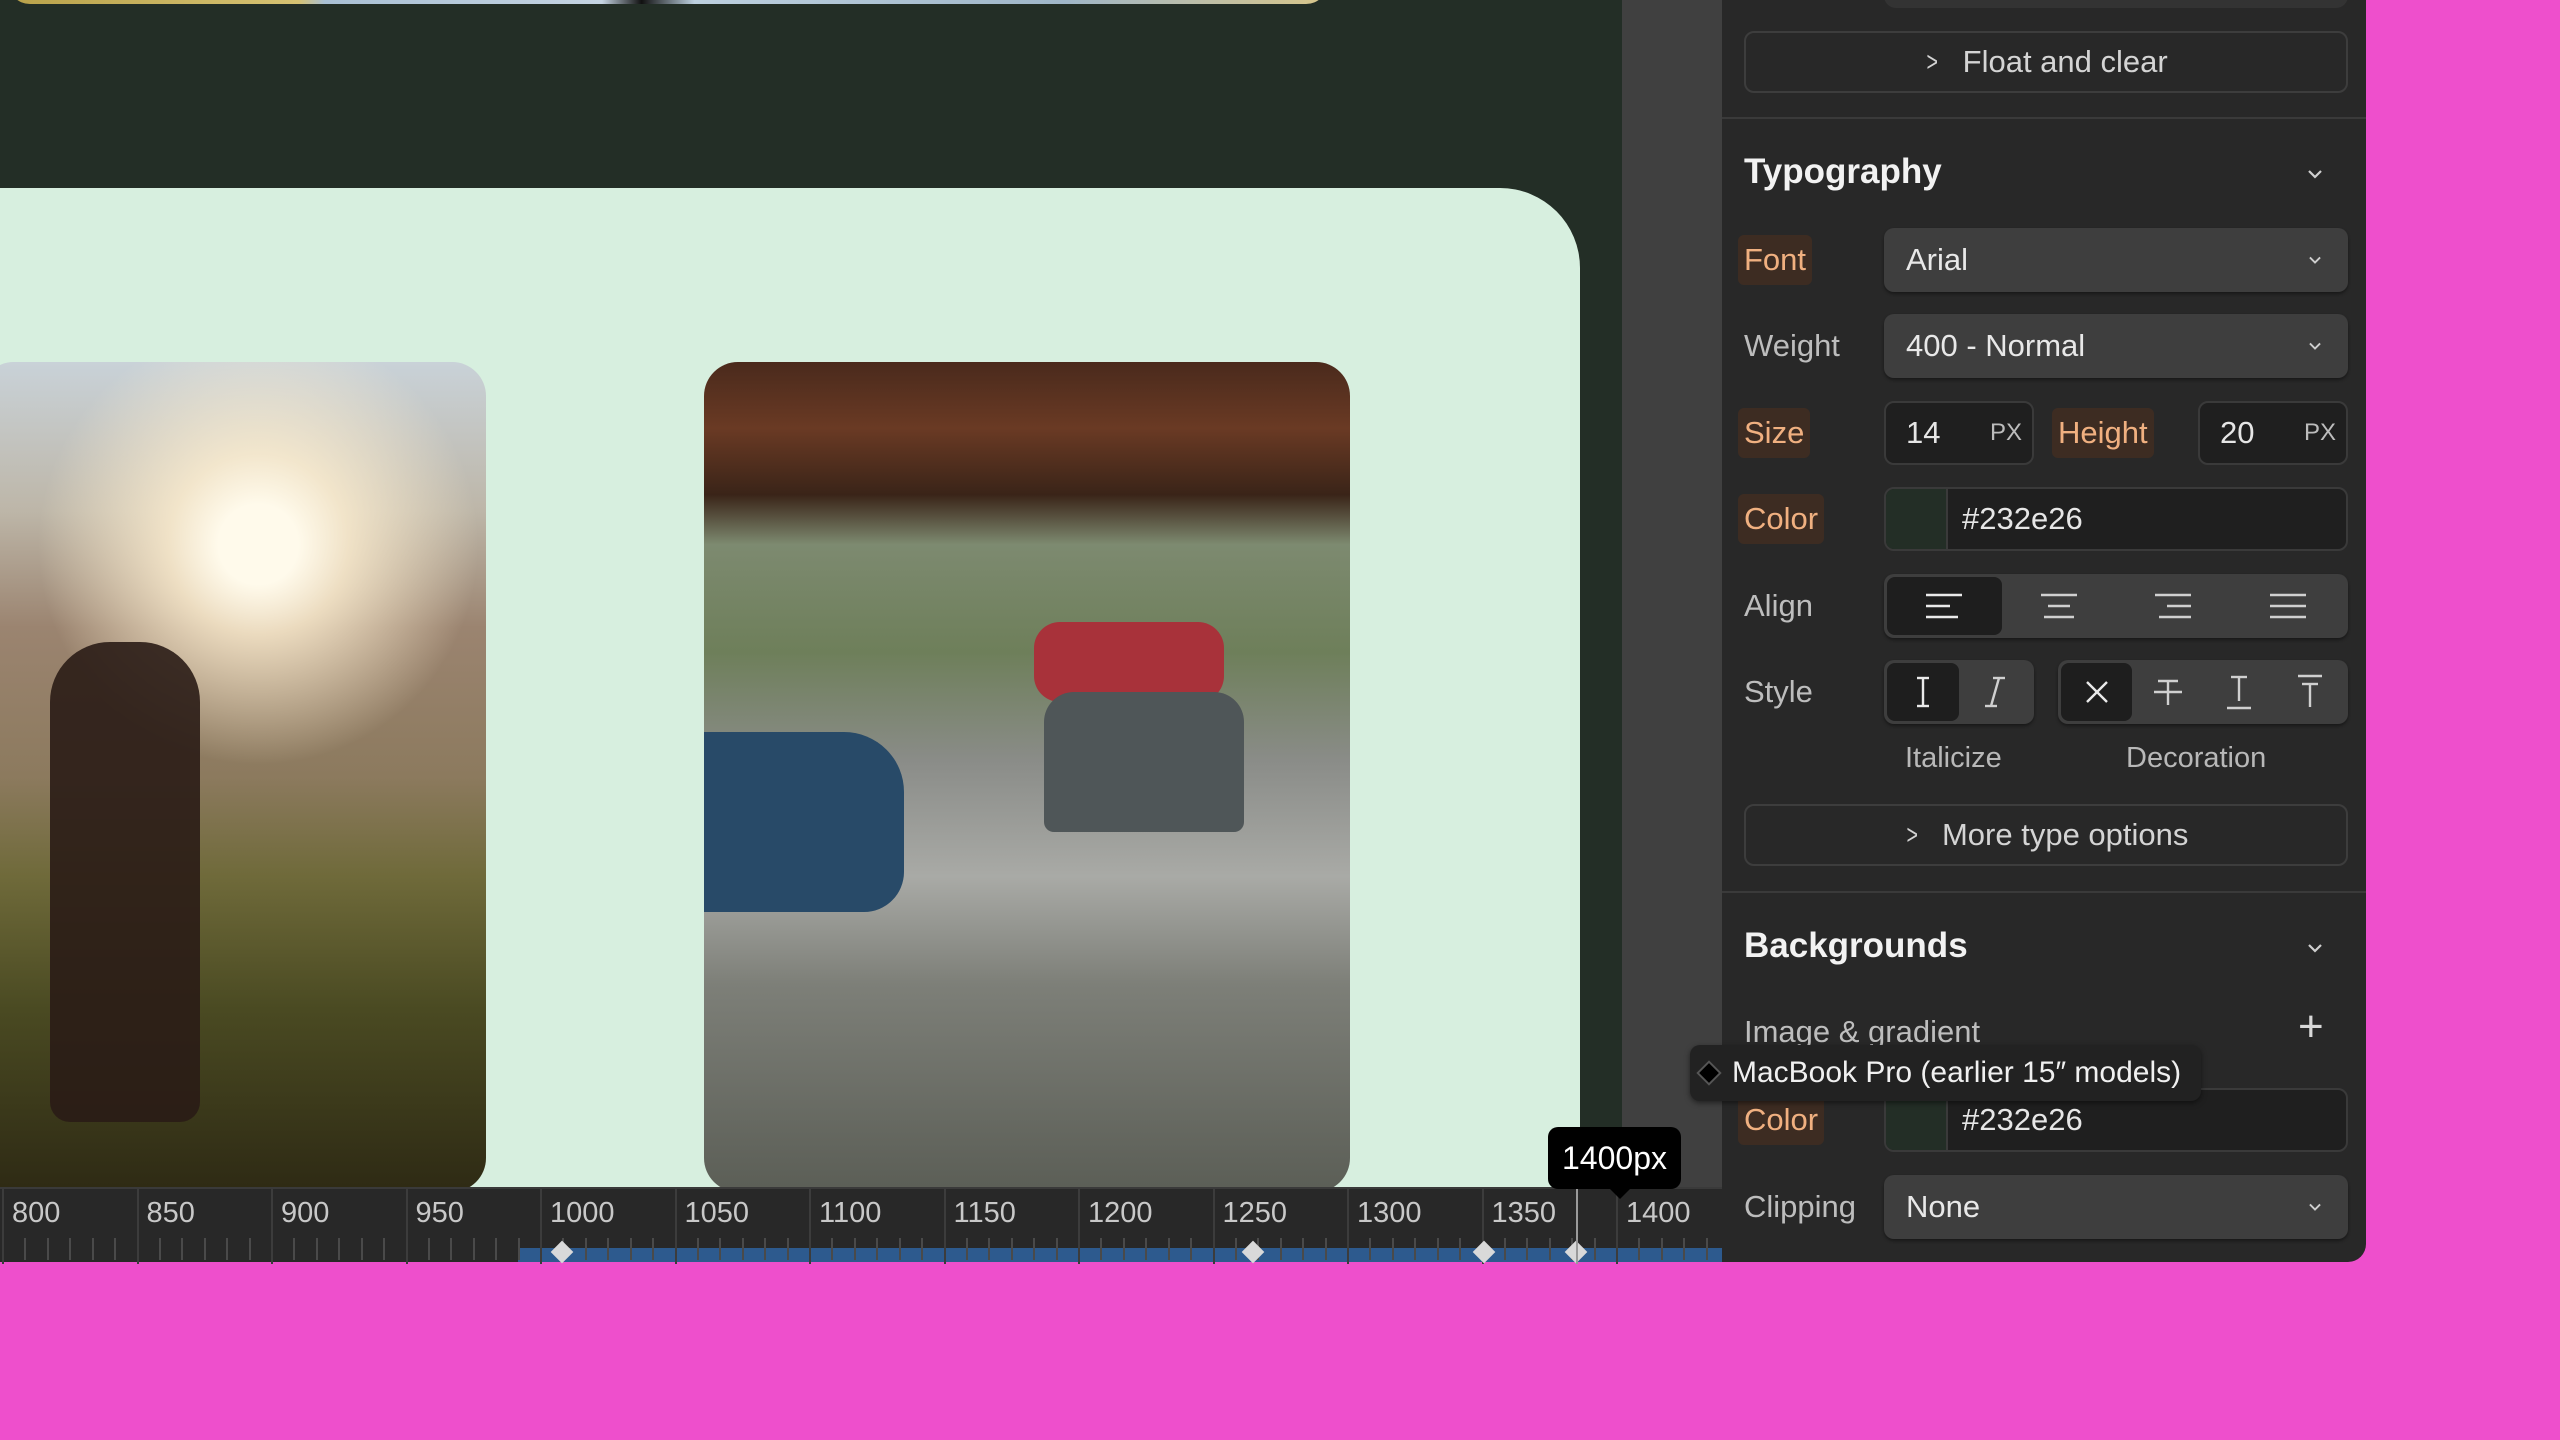 This screenshot has width=2560, height=1440. I want to click on align-center-icon, so click(2058, 606).